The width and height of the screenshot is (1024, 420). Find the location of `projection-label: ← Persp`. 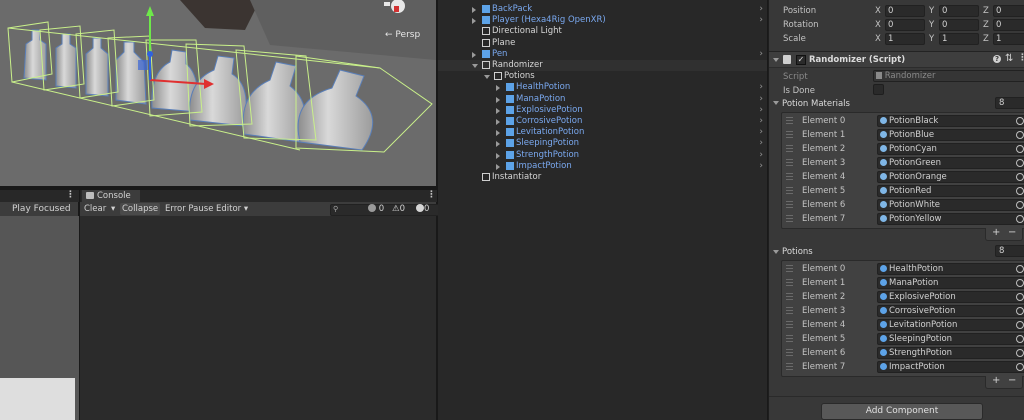

projection-label: ← Persp is located at coordinates (402, 35).